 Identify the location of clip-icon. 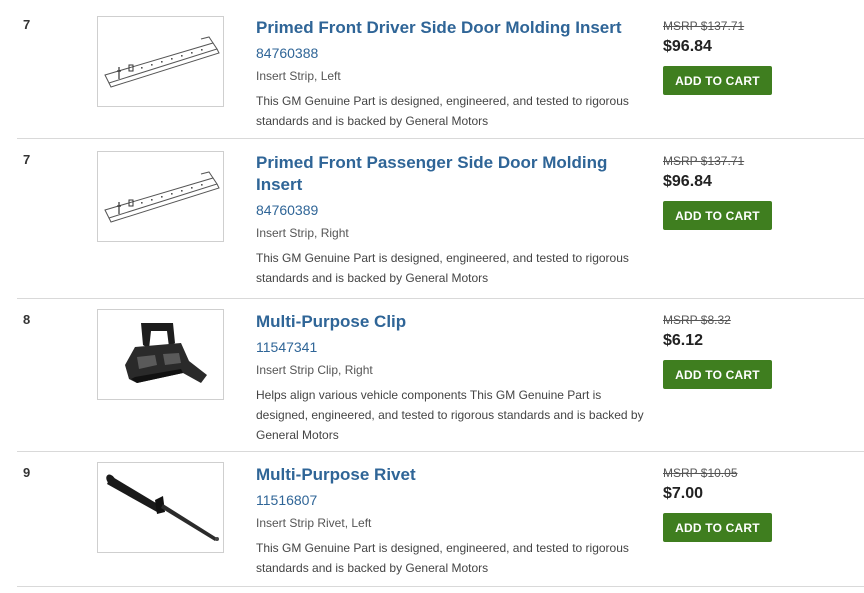
(165, 352).